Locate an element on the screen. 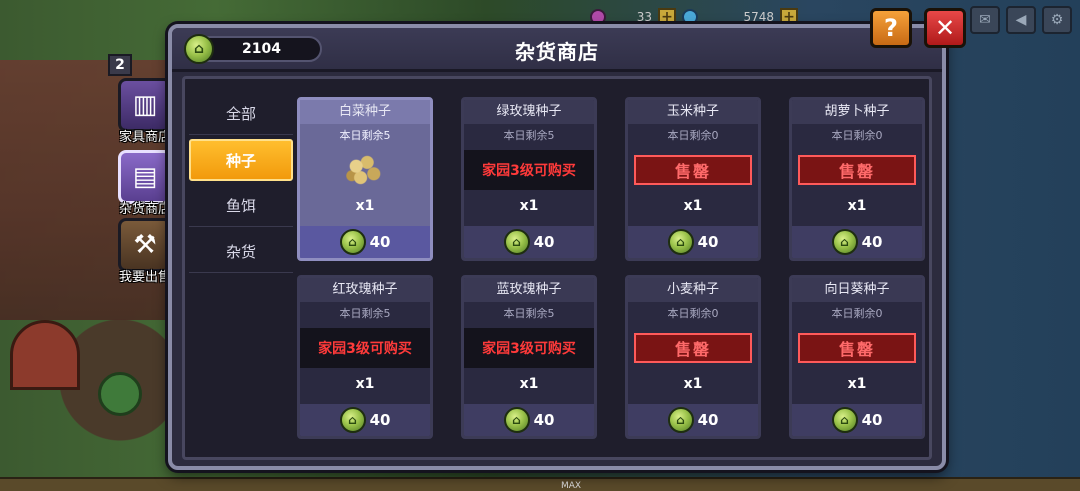  sound-icon: ◀ is located at coordinates (1021, 20).